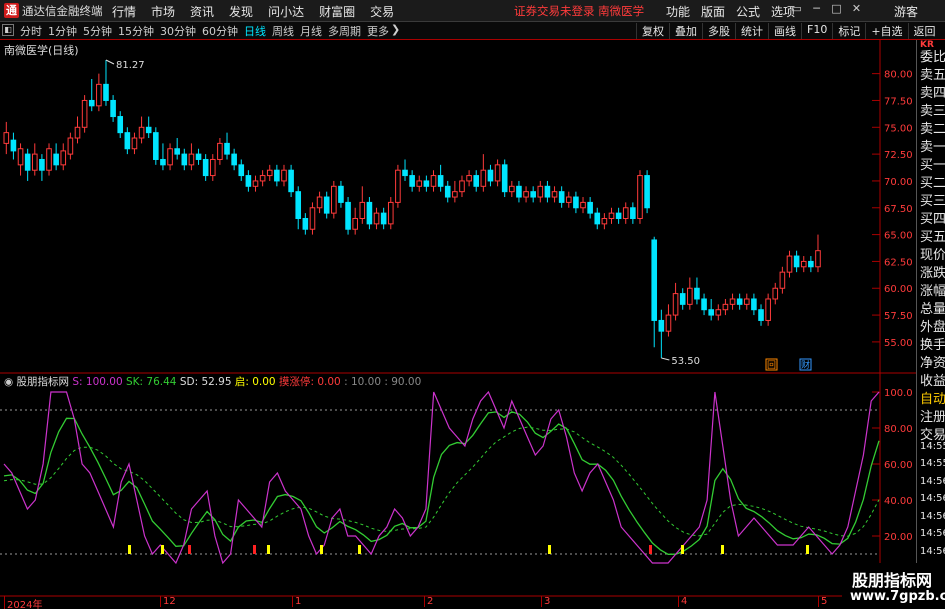 This screenshot has width=945, height=609. Describe the element at coordinates (220, 31) in the screenshot. I see `period-tab: 60分钟` at that location.